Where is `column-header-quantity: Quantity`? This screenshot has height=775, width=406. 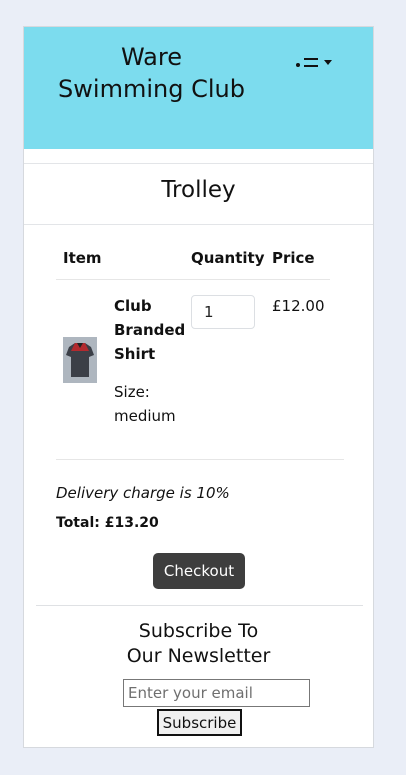 column-header-quantity: Quantity is located at coordinates (228, 258).